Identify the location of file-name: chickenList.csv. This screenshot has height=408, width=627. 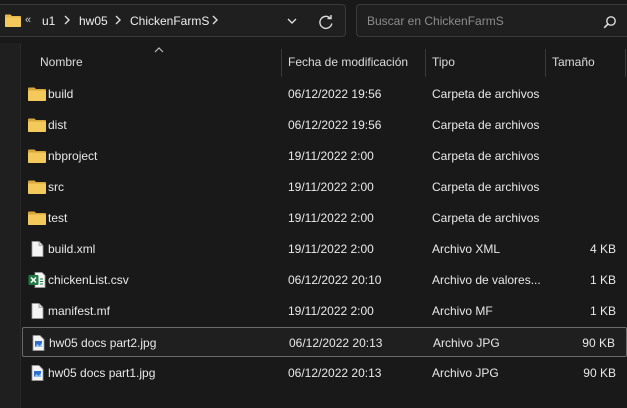
(88, 280).